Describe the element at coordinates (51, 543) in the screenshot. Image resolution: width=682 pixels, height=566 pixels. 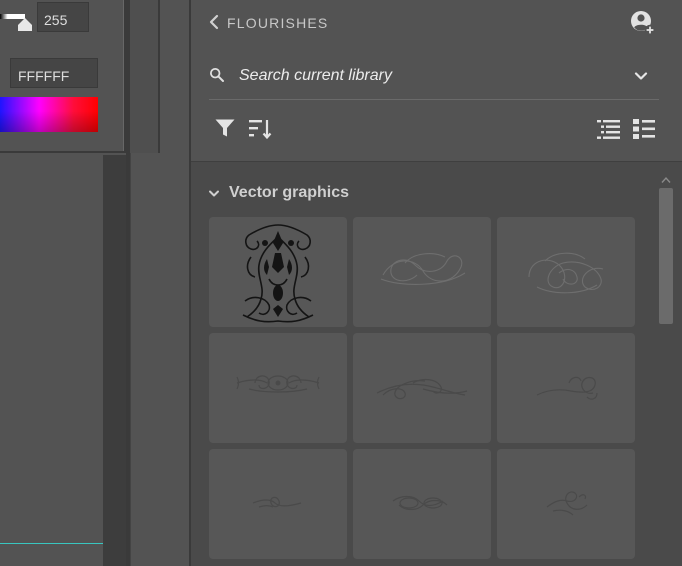
I see `guide-line` at that location.